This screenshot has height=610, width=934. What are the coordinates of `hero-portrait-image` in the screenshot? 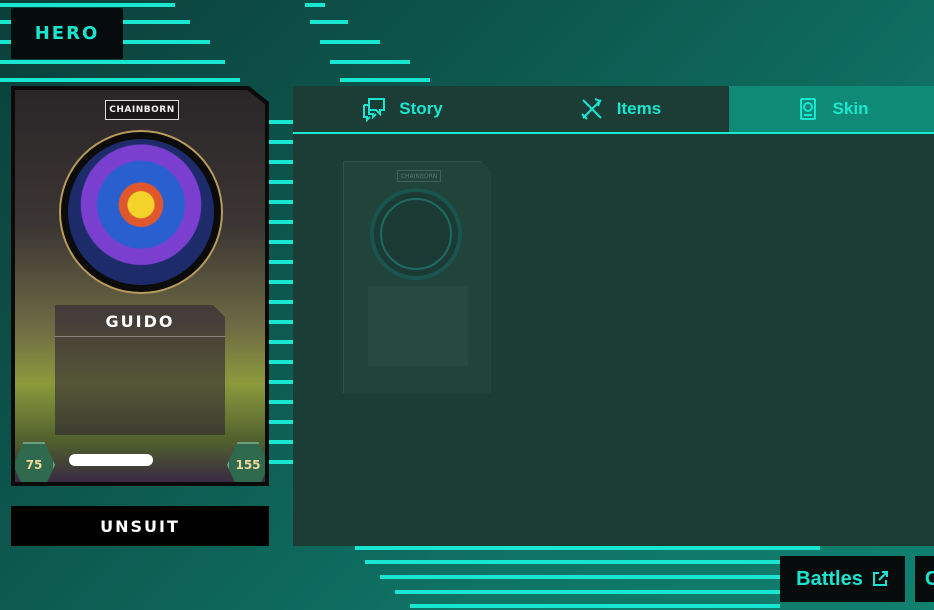 It's located at (141, 212).